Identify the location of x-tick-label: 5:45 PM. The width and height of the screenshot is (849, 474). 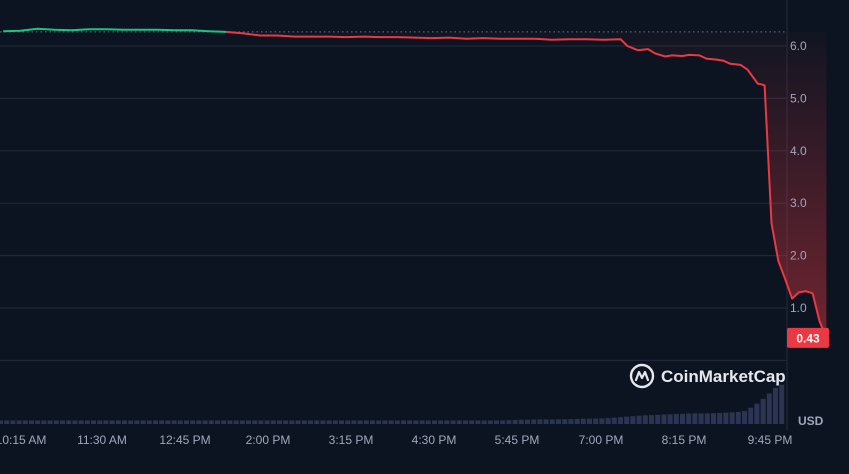
(517, 440).